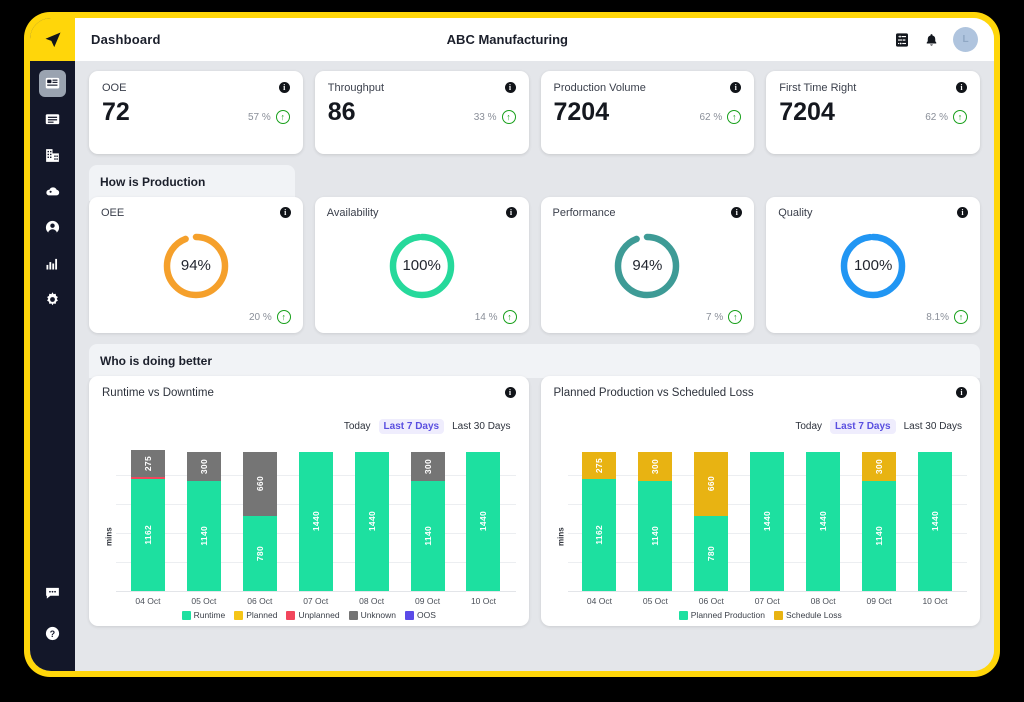  What do you see at coordinates (372, 601) in the screenshot?
I see `x-axis-tick: 08 Oct` at bounding box center [372, 601].